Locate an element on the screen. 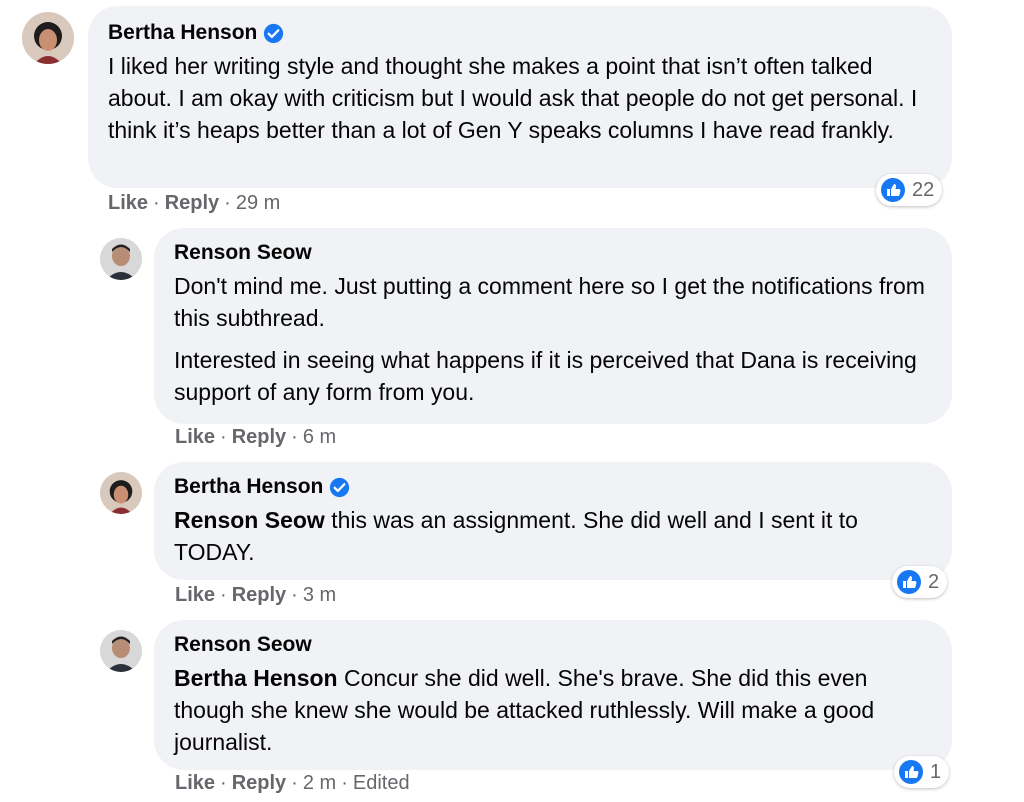 The height and width of the screenshot is (802, 1024). comment-actions: Like · Reply · 3 m is located at coordinates (256, 595).